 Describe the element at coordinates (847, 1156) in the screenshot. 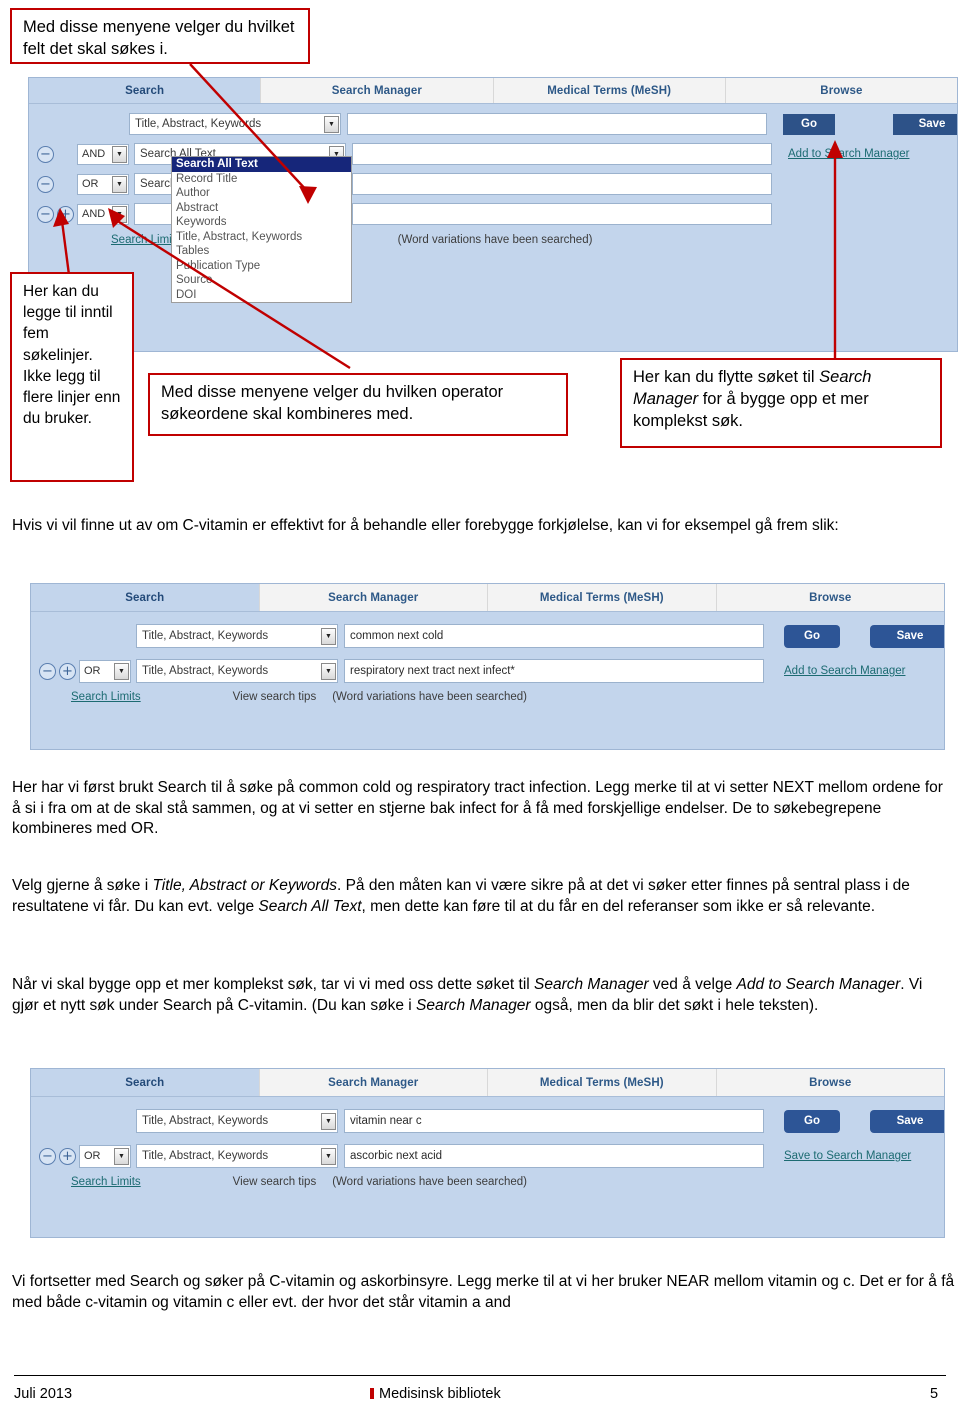

I see `save-to-search-manager-link: Save to Search Manager` at that location.